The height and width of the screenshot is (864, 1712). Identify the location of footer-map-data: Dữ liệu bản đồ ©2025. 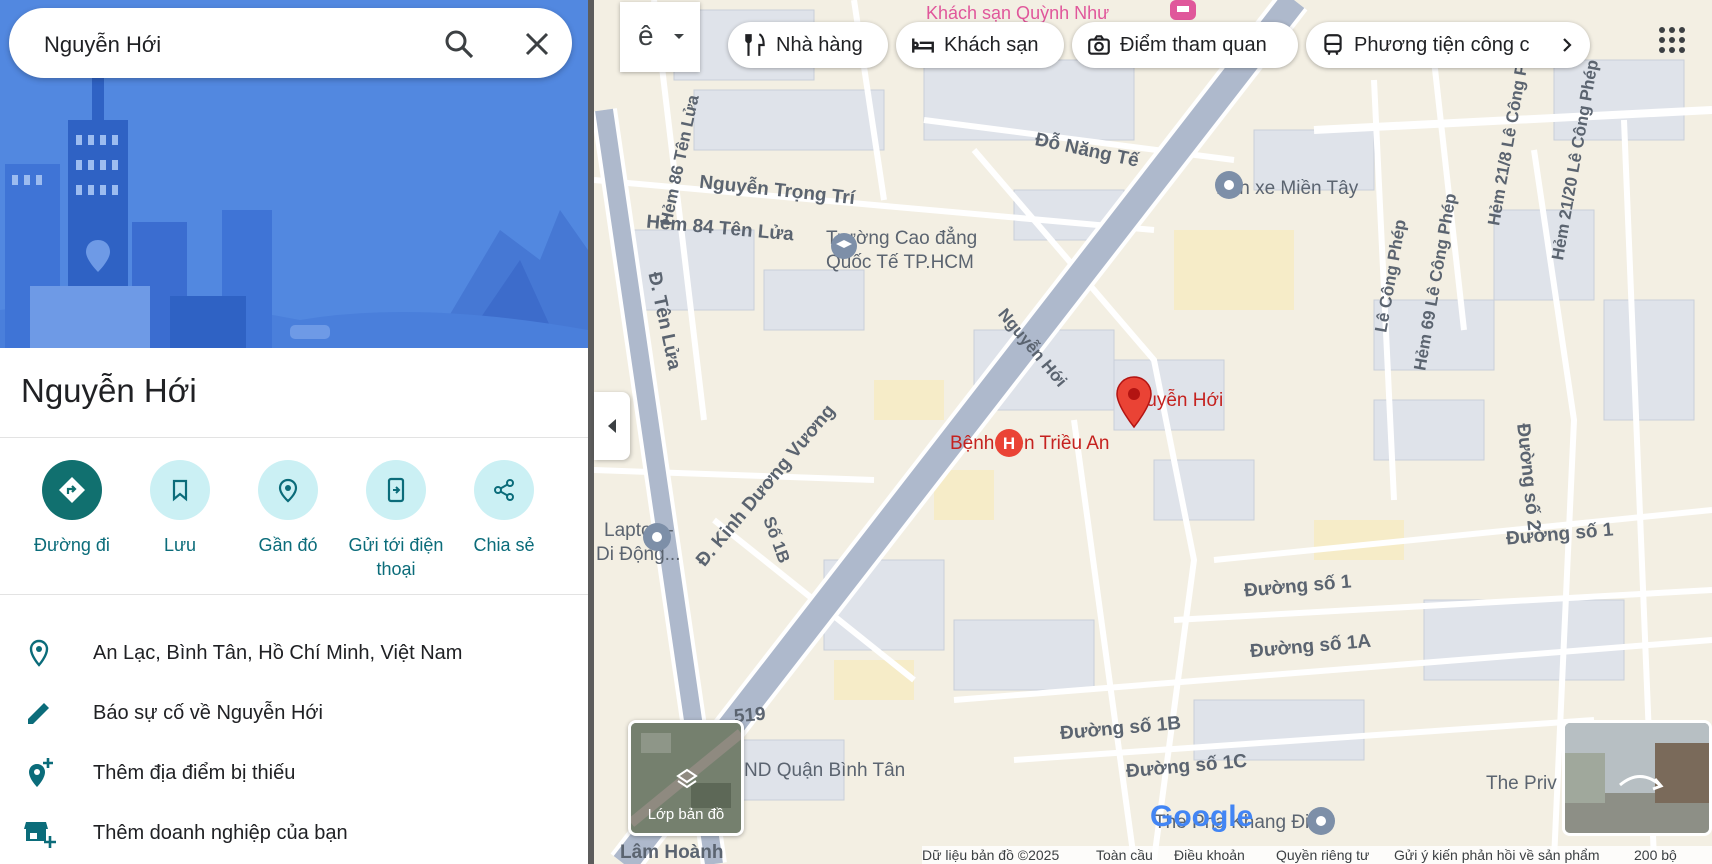
(990, 855).